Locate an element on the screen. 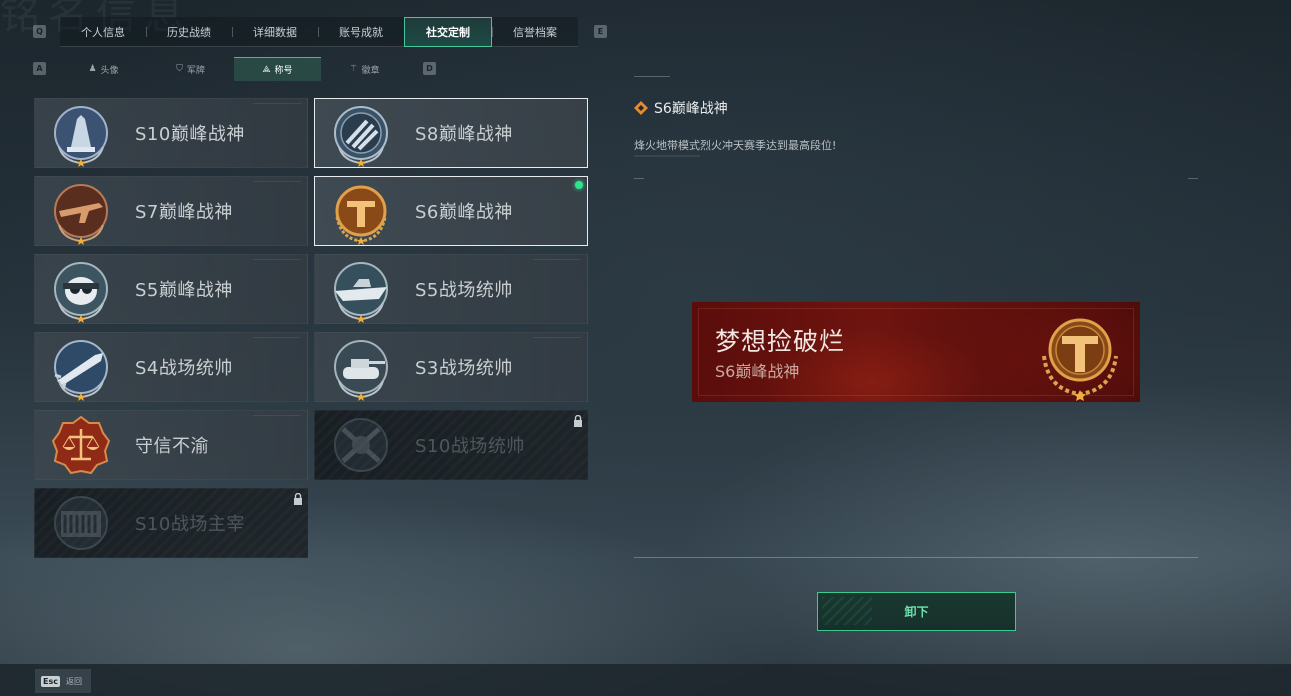  title-card: S7巅峰战神 is located at coordinates (171, 211).